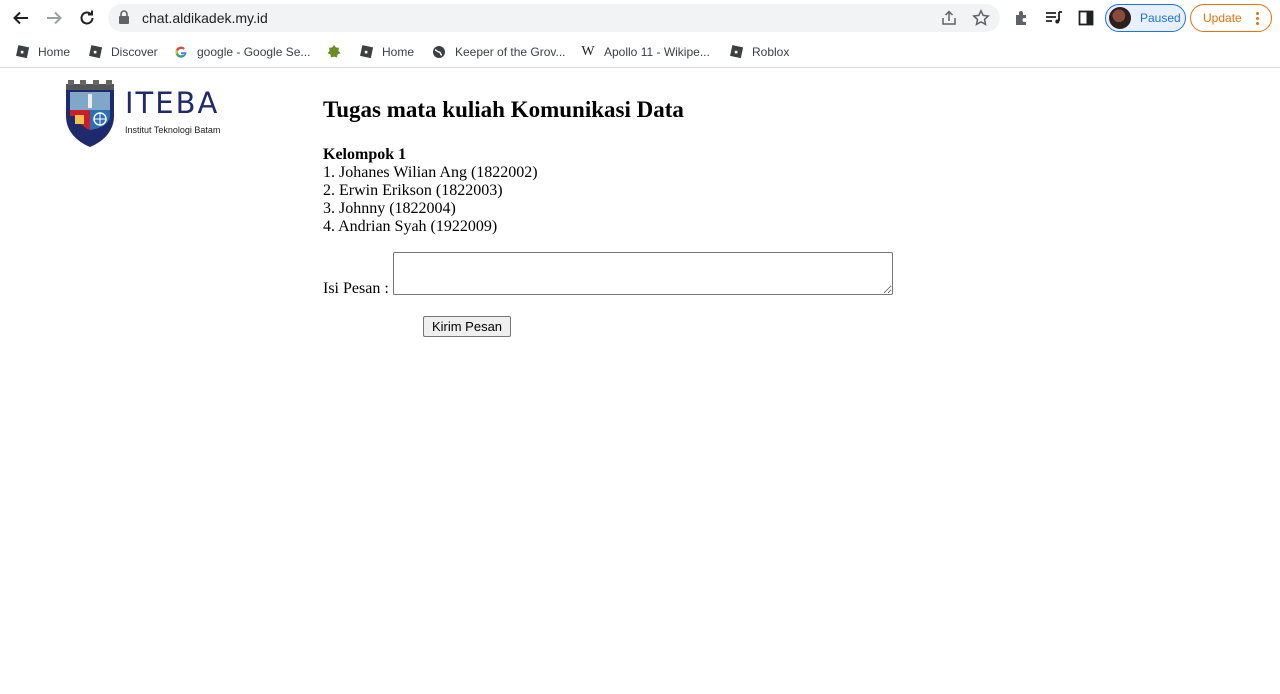  I want to click on bookmark-star-icon, so click(981, 20).